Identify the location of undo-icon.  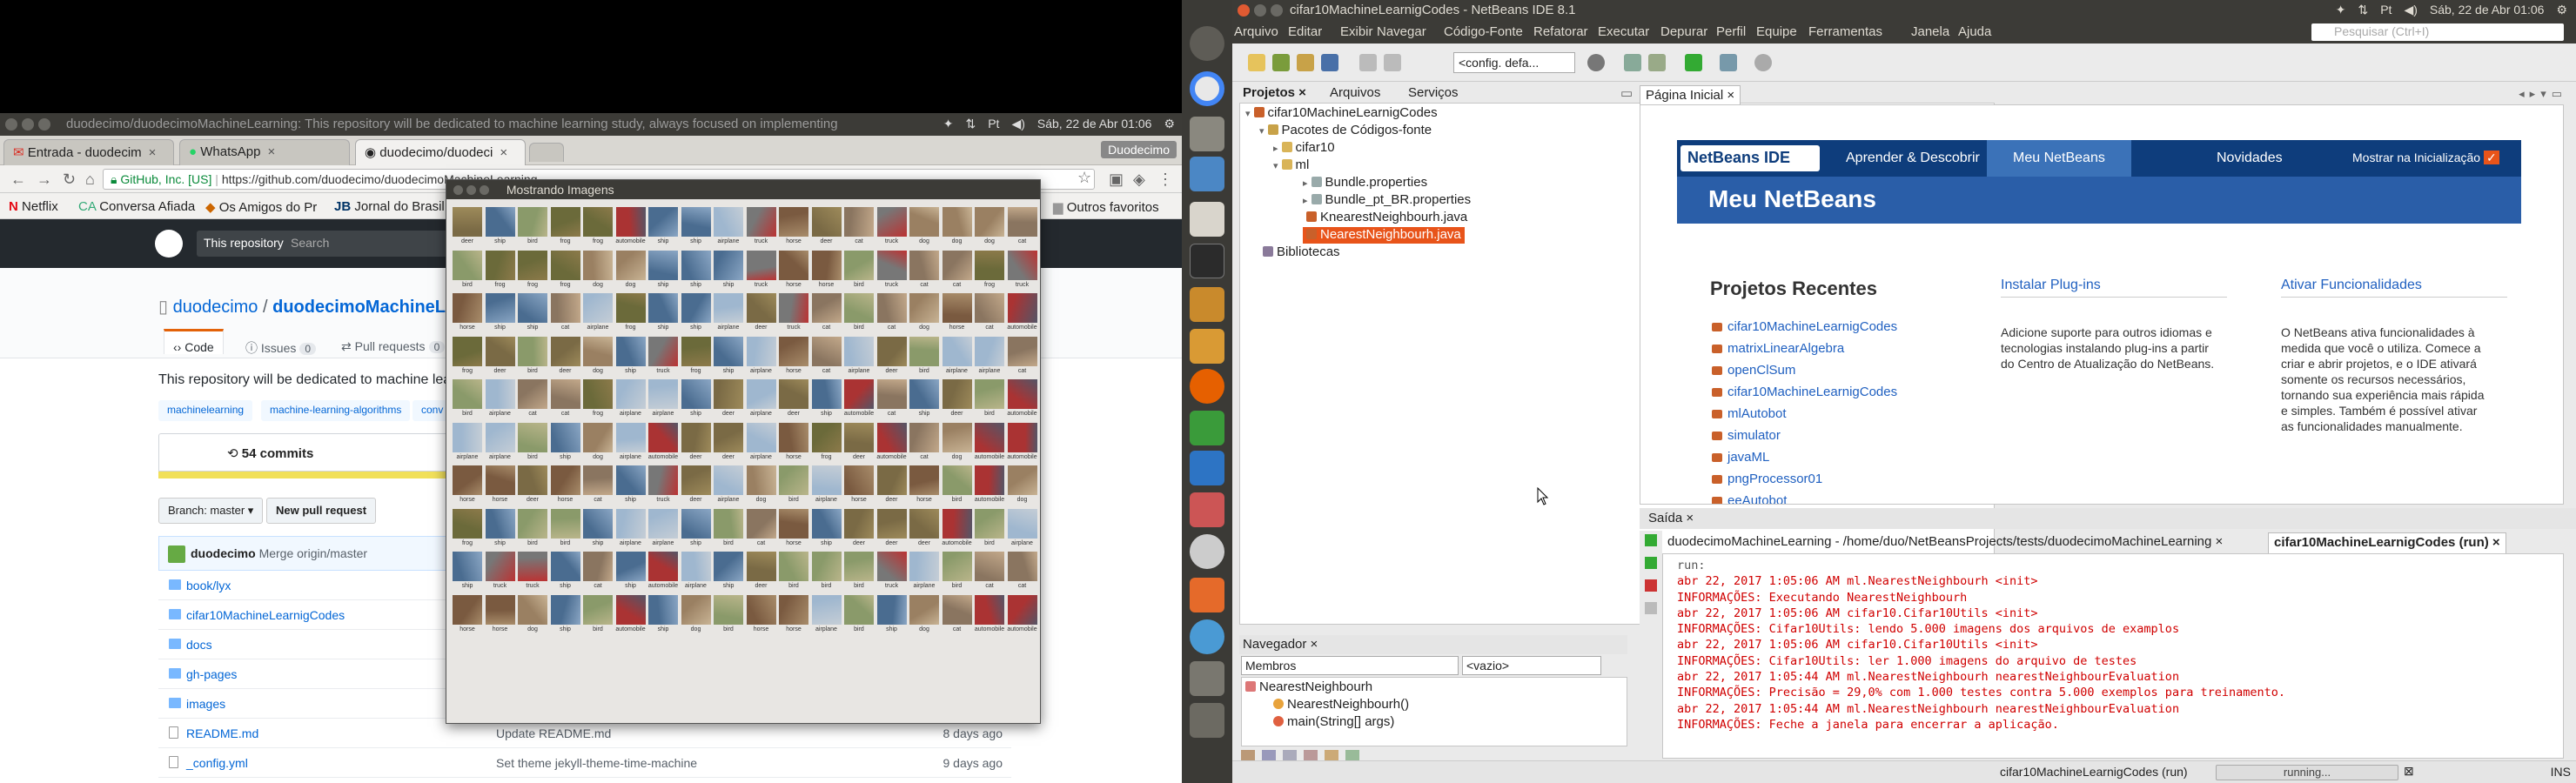
(1368, 62).